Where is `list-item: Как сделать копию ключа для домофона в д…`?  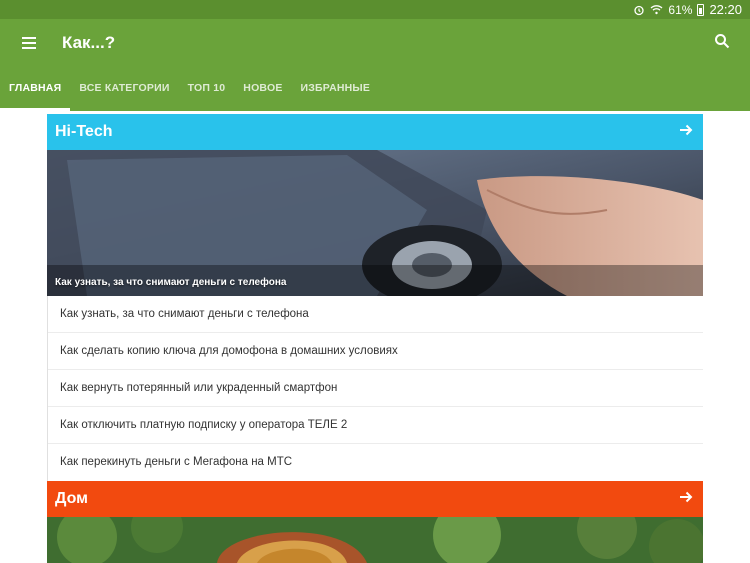
list-item: Как сделать копию ключа для домофона в д… is located at coordinates (375, 351).